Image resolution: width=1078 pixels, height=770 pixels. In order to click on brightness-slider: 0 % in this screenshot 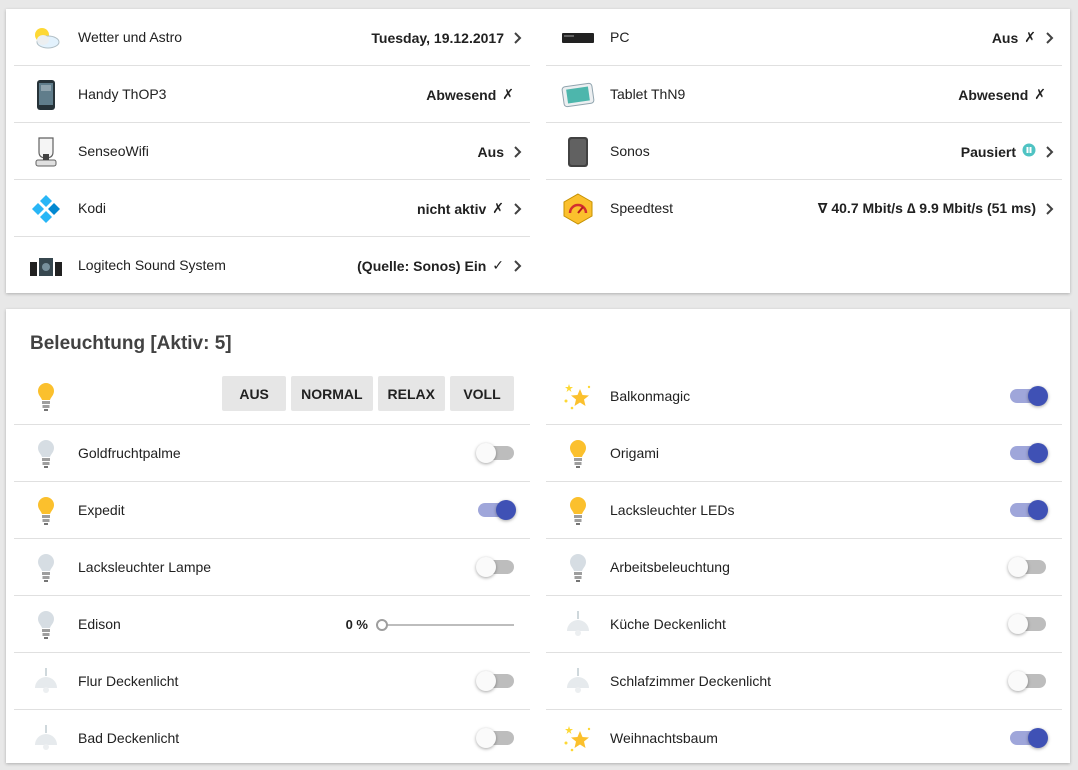, I will do `click(424, 624)`.